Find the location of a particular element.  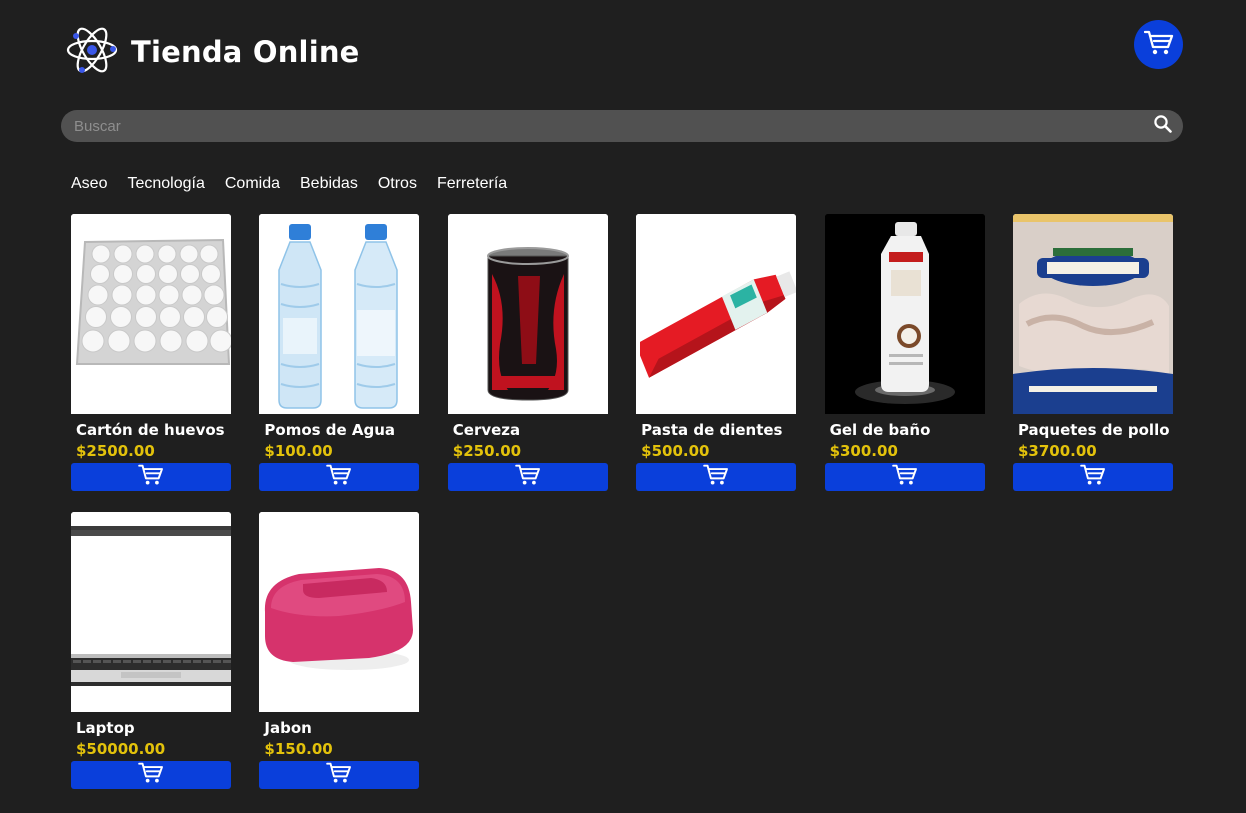

product-name: Gel de baño is located at coordinates (880, 430).